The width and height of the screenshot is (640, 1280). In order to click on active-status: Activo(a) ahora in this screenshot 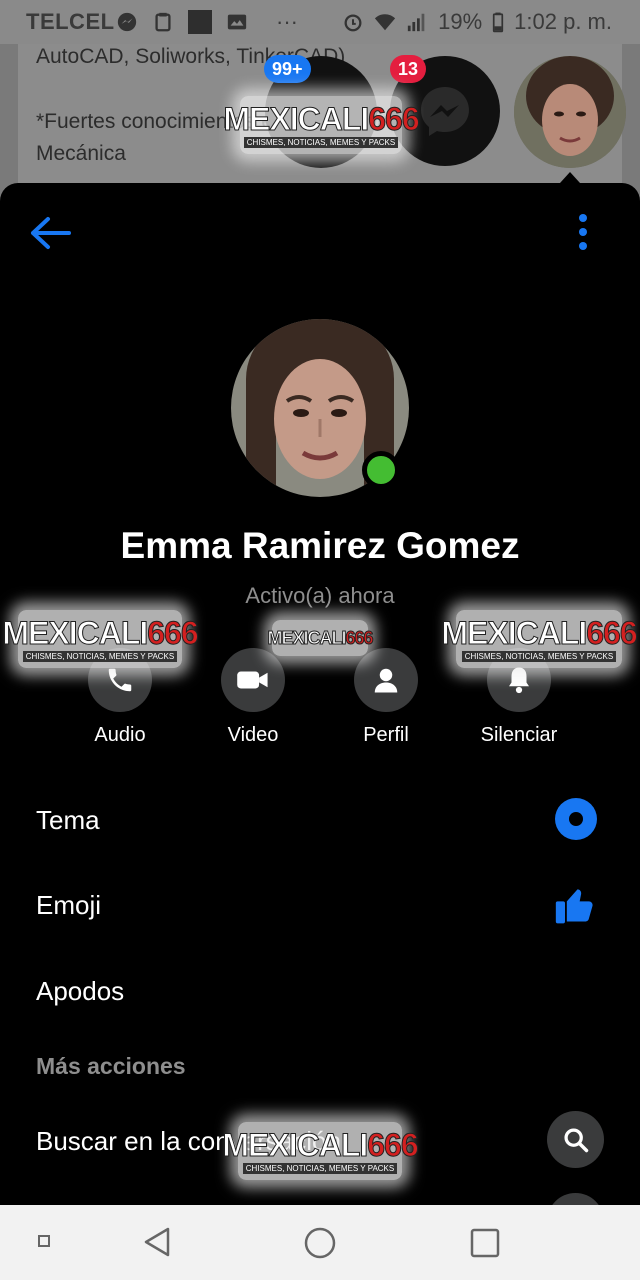, I will do `click(320, 595)`.